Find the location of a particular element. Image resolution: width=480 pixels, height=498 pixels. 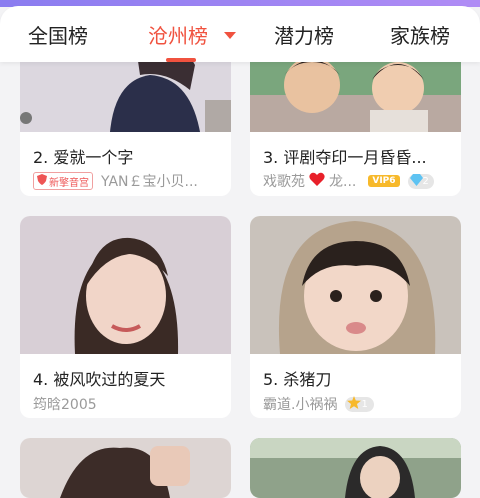

diamond-count-value: 2 is located at coordinates (425, 181).